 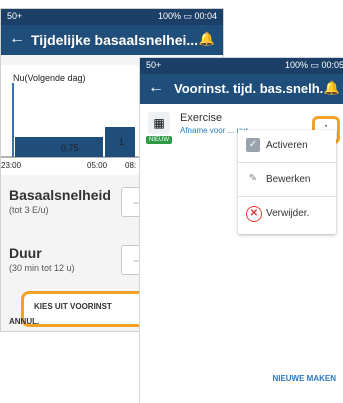 What do you see at coordinates (25, 253) in the screenshot?
I see `duration-label: Duur` at bounding box center [25, 253].